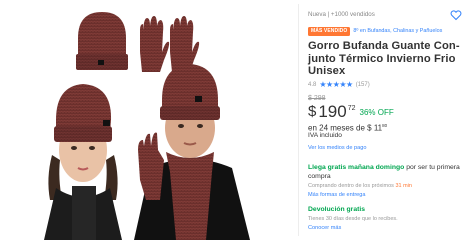 The height and width of the screenshot is (240, 475). What do you see at coordinates (312, 111) in the screenshot?
I see `price-currency: $` at bounding box center [312, 111].